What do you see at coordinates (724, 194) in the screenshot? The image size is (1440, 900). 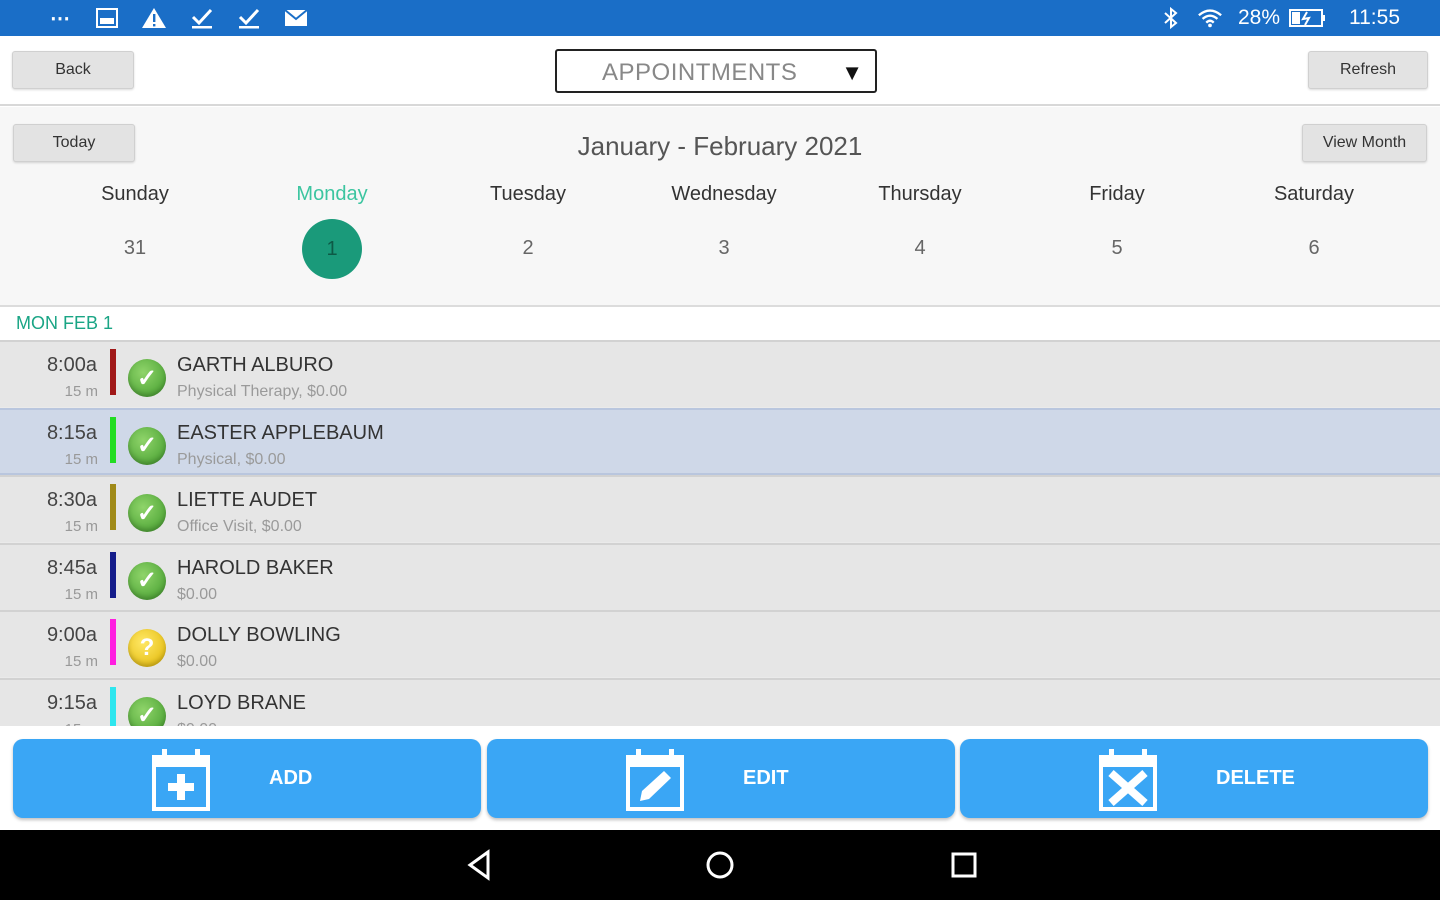 I see `weekday-label: Wednesday` at bounding box center [724, 194].